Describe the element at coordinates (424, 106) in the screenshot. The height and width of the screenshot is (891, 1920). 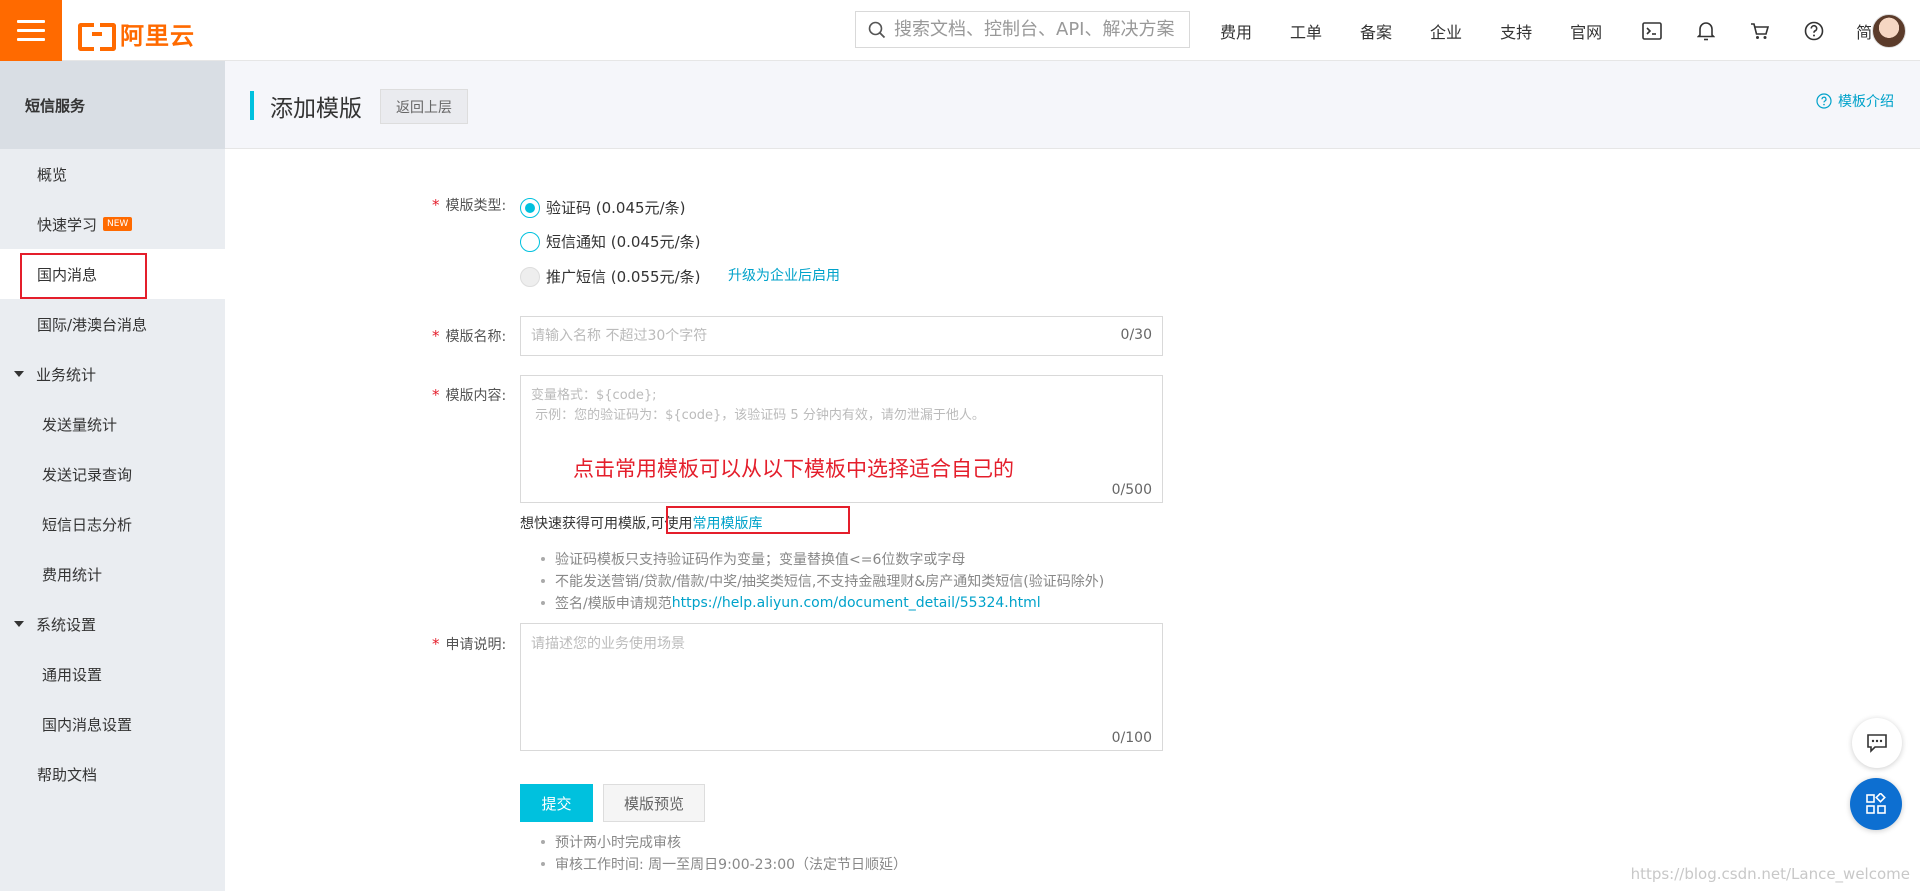
I see `back-button: 返回上层` at that location.